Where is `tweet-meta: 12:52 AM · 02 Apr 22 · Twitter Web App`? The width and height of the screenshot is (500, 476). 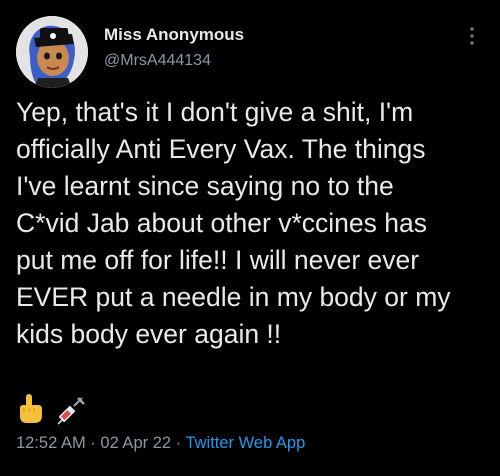 tweet-meta: 12:52 AM · 02 Apr 22 · Twitter Web App is located at coordinates (160, 443).